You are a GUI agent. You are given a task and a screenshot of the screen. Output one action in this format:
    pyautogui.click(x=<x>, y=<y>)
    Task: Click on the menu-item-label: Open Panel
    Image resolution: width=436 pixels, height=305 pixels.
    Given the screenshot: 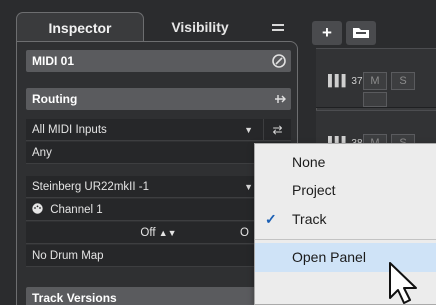 What is the action you would take?
    pyautogui.click(x=329, y=257)
    